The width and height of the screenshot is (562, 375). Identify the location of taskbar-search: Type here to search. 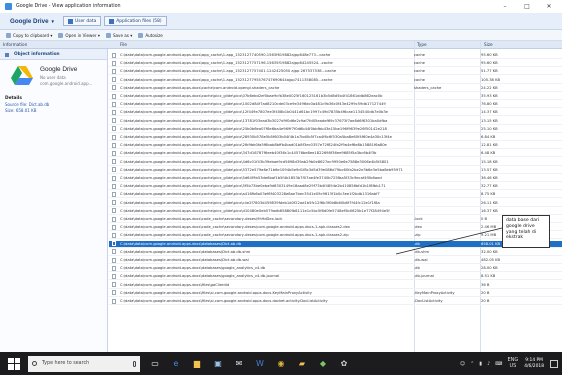
(84, 363).